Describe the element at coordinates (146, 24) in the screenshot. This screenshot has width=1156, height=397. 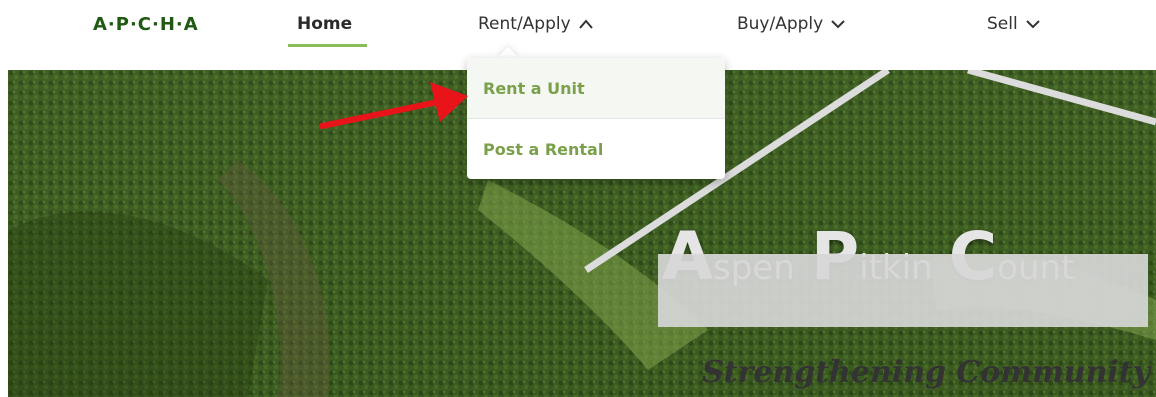
I see `site-logo: A·P·C·H·A` at that location.